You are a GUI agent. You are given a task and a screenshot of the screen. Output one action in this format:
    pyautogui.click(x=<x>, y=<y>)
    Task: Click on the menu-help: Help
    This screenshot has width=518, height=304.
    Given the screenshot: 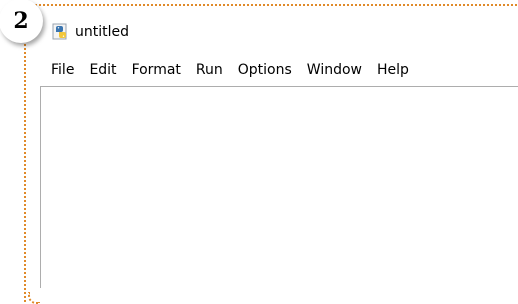 What is the action you would take?
    pyautogui.click(x=397, y=70)
    